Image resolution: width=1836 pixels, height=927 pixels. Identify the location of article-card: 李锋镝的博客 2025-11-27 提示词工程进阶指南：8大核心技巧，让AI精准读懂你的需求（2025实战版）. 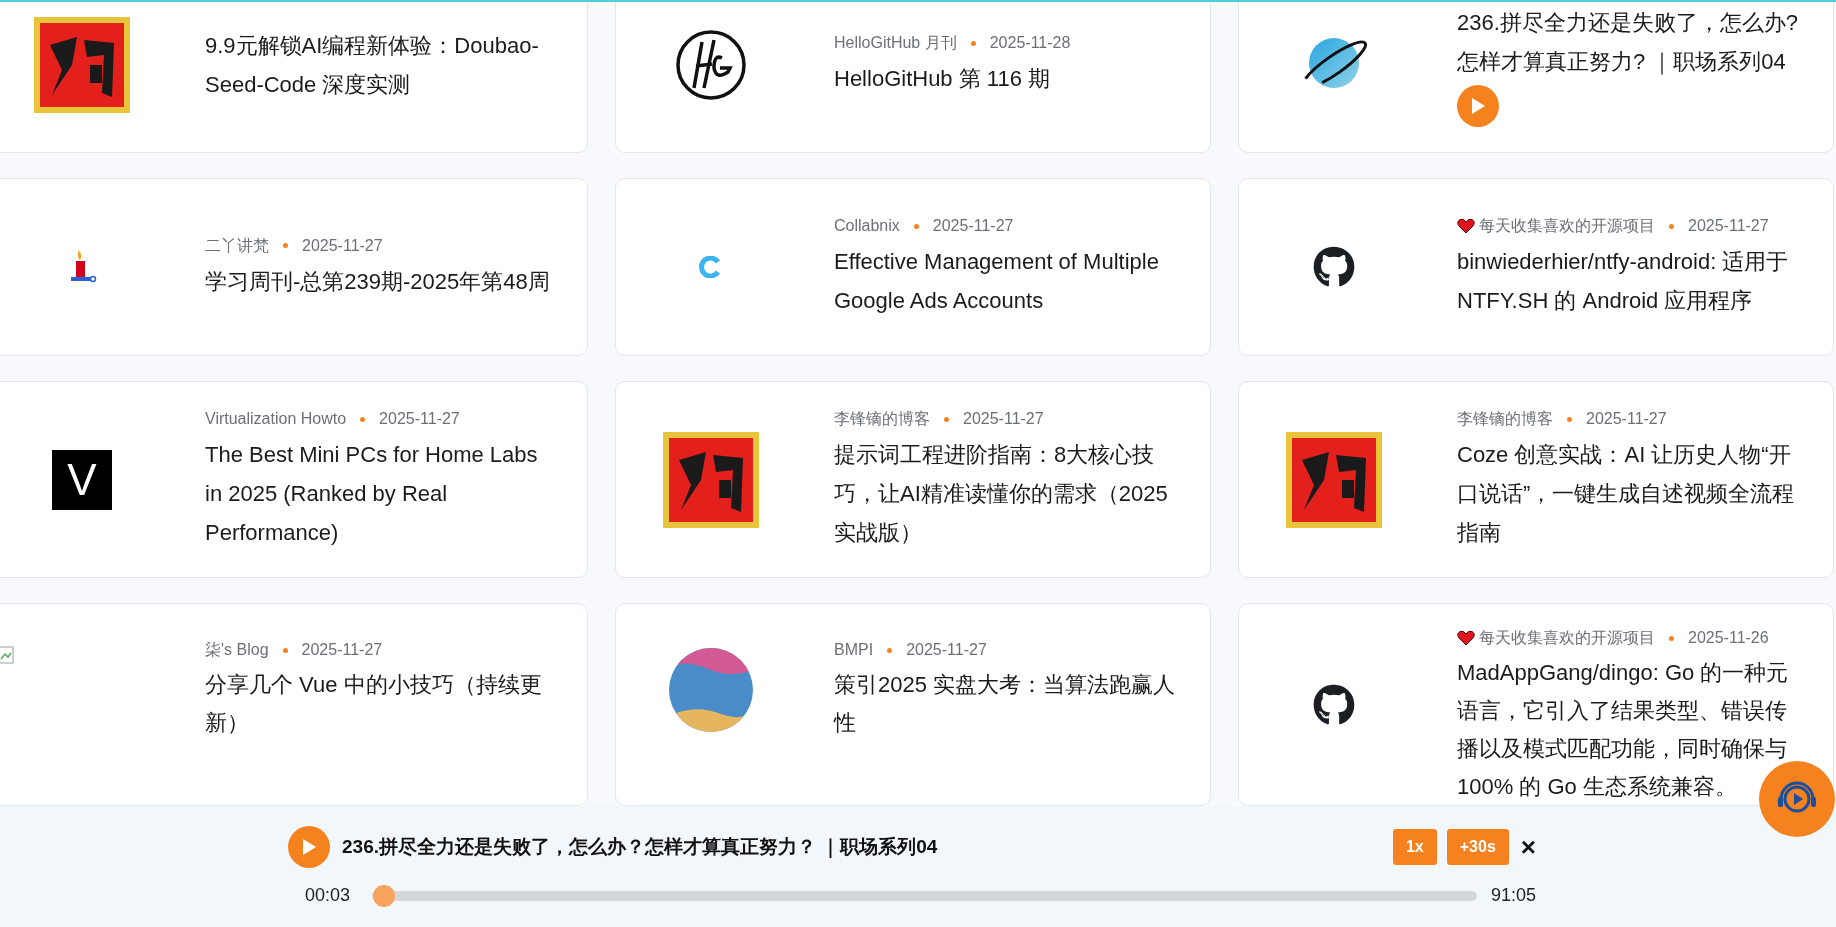
(913, 479).